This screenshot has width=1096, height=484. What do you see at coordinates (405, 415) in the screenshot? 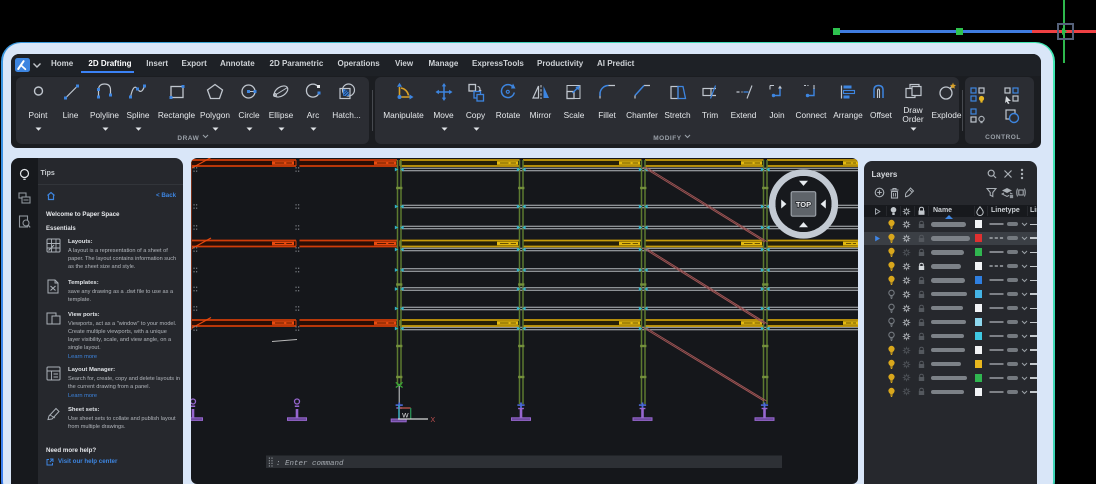
I see `svg-text: W` at bounding box center [405, 415].